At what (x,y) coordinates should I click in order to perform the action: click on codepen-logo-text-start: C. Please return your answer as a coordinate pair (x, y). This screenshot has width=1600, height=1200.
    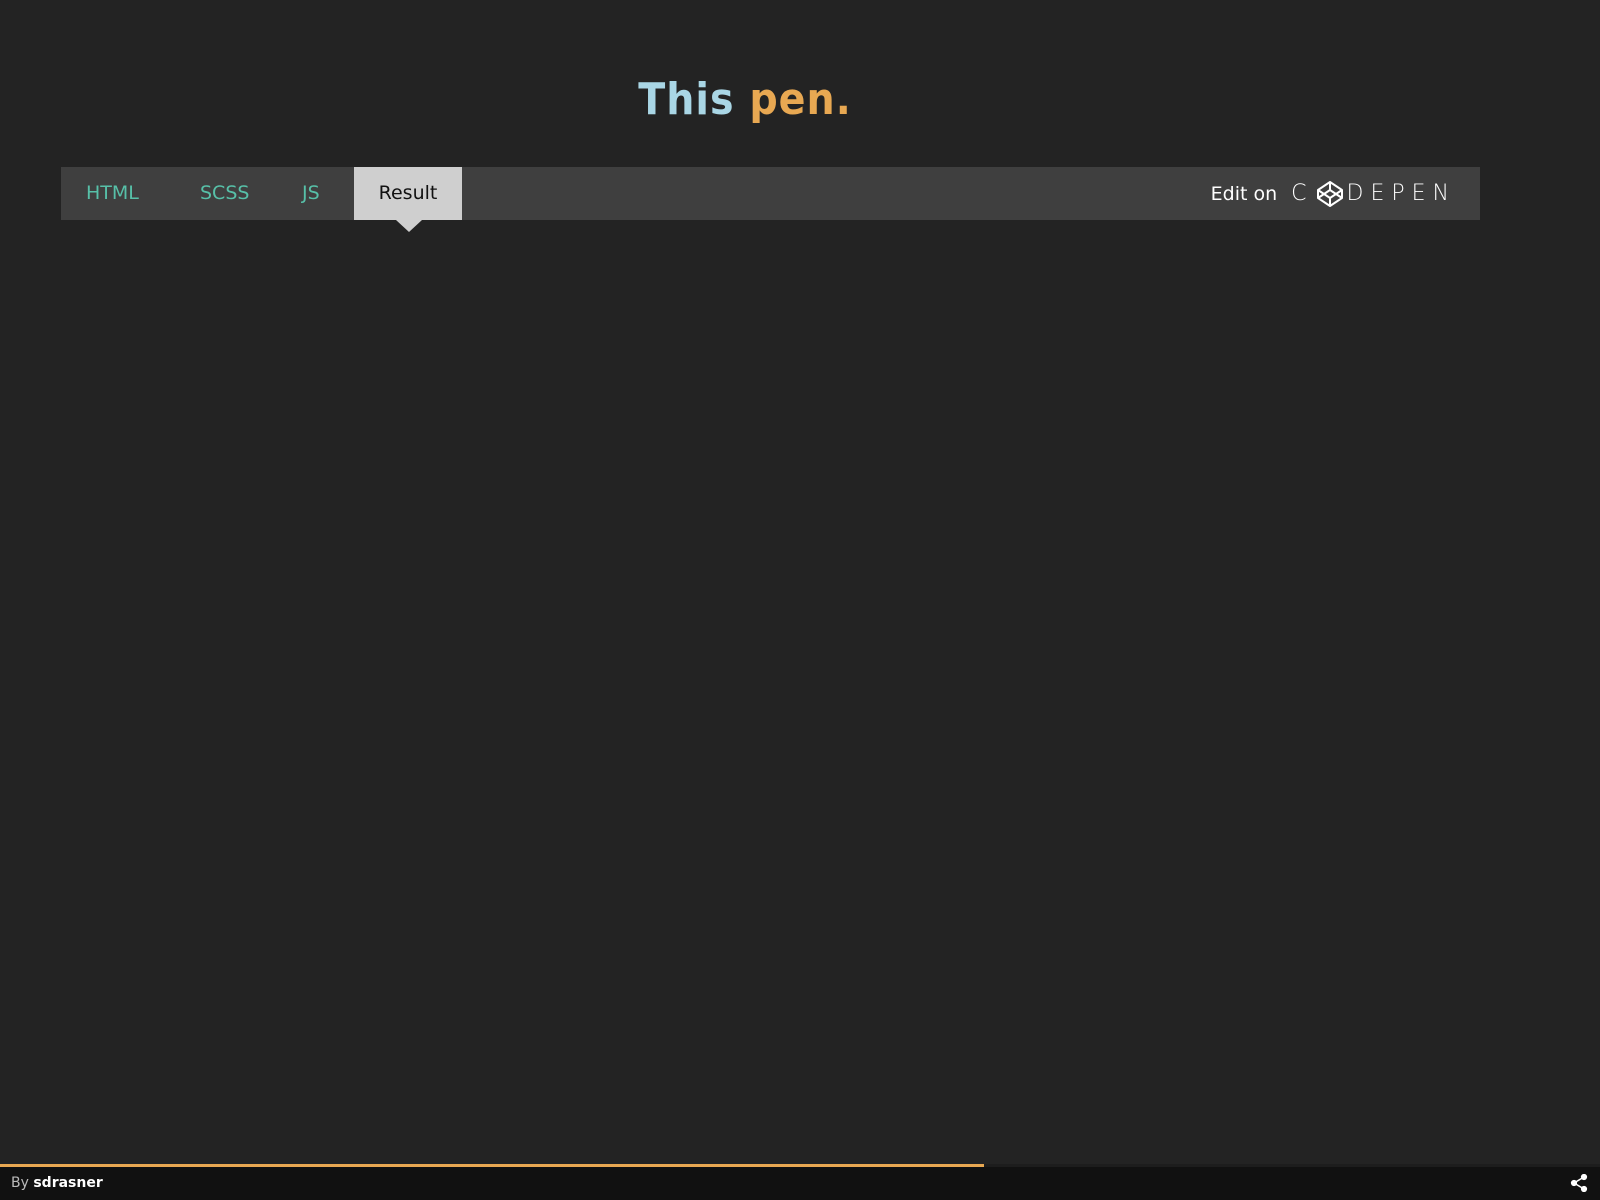
    Looking at the image, I should click on (1302, 193).